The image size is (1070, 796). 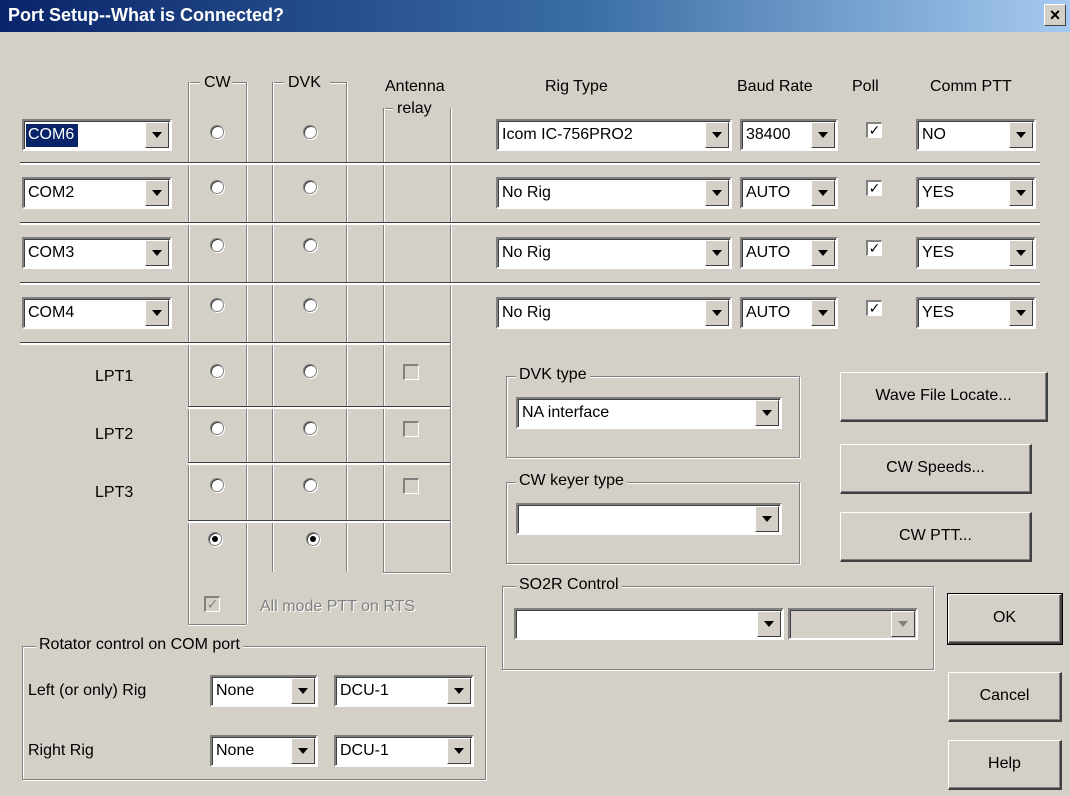 What do you see at coordinates (235, 690) in the screenshot?
I see `left-rig-port-value: None` at bounding box center [235, 690].